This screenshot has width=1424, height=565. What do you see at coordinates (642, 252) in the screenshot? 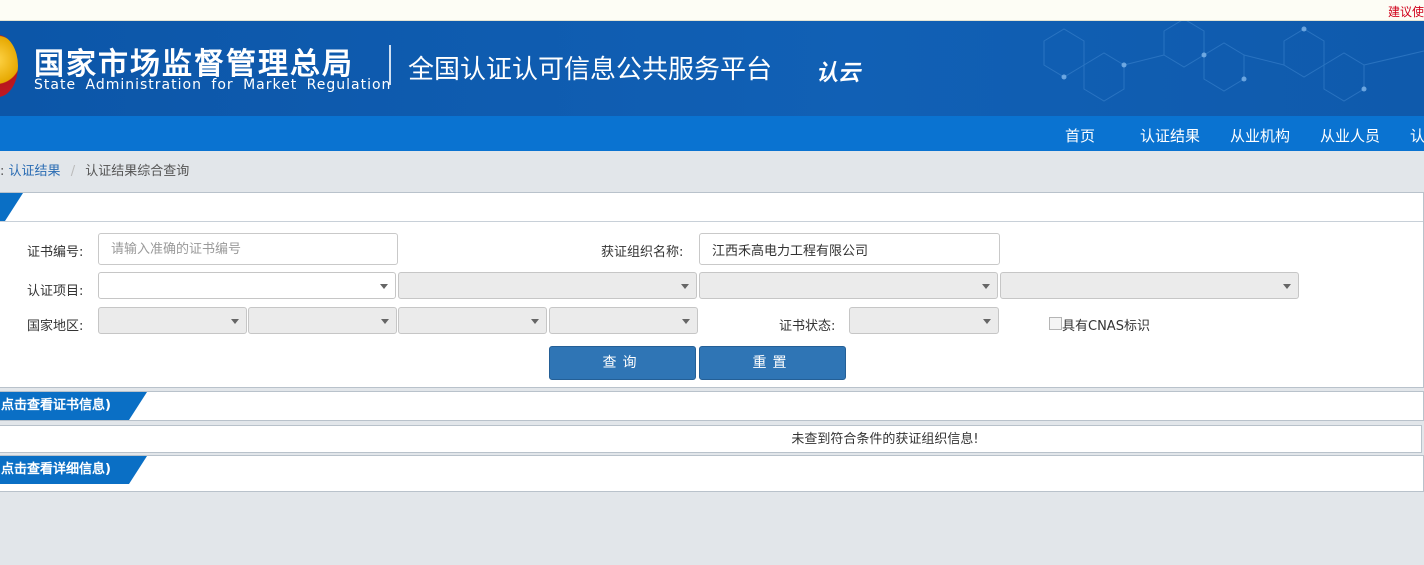
I see `org-name-label: 获证组织名称:` at bounding box center [642, 252].